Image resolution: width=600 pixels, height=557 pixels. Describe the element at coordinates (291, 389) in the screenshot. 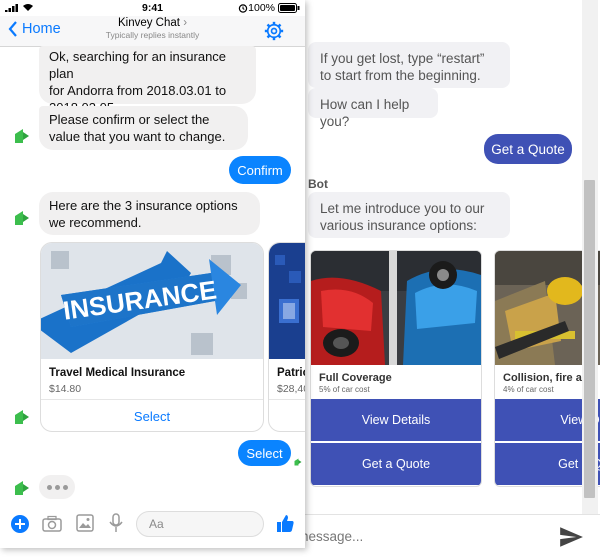

I see `card-price: $28,40` at that location.